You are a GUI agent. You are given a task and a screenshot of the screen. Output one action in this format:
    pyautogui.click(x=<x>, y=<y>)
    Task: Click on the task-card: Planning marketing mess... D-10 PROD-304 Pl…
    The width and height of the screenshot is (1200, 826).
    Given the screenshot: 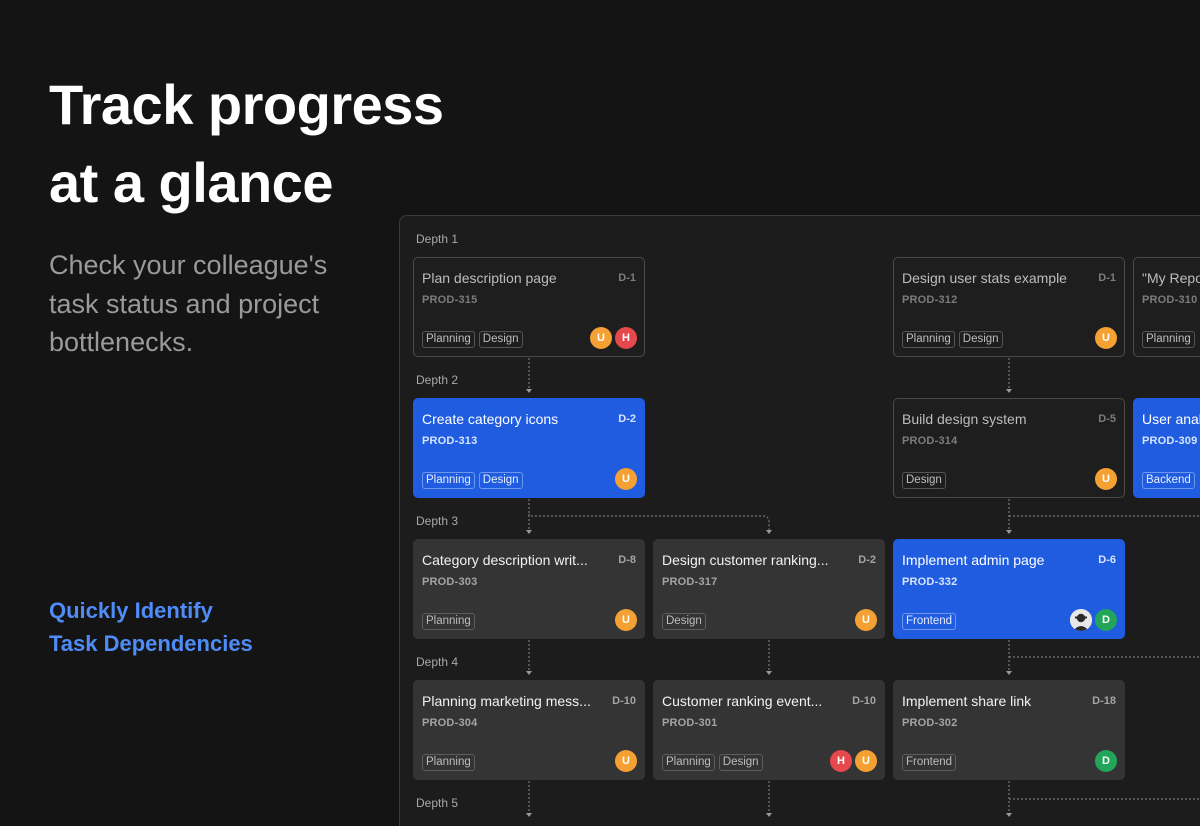 What is the action you would take?
    pyautogui.click(x=529, y=730)
    